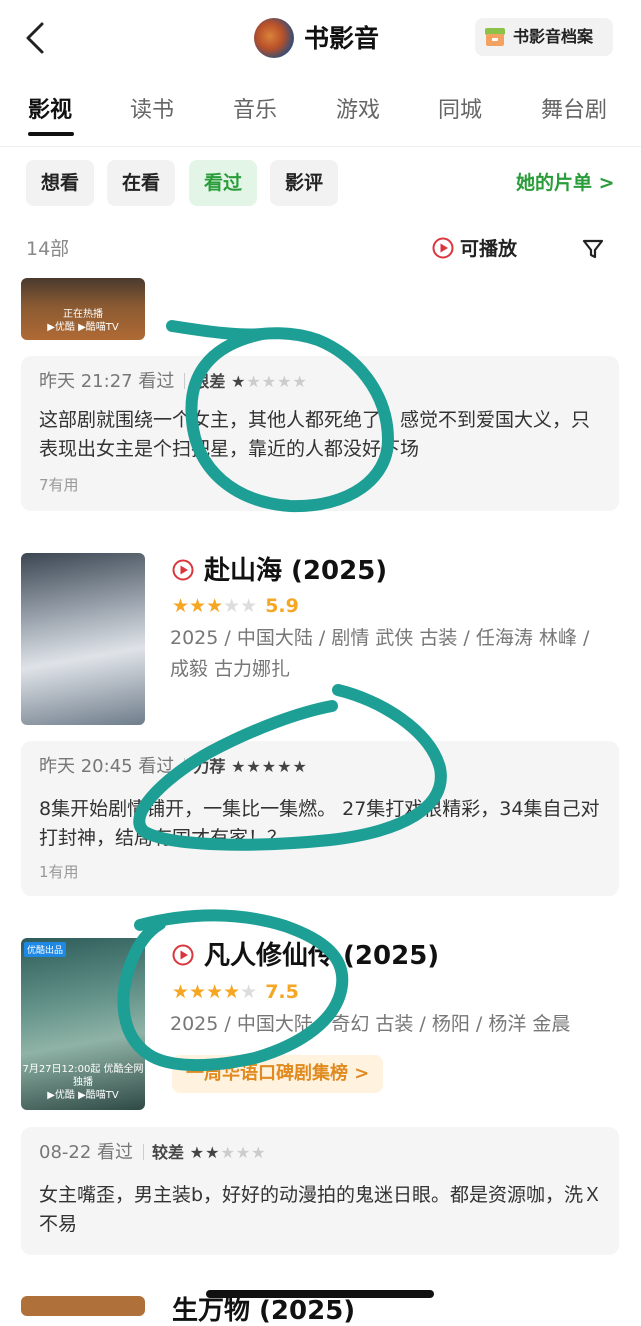 This screenshot has width=641, height=1326. Describe the element at coordinates (255, 111) in the screenshot. I see `tab-music: 音乐` at that location.